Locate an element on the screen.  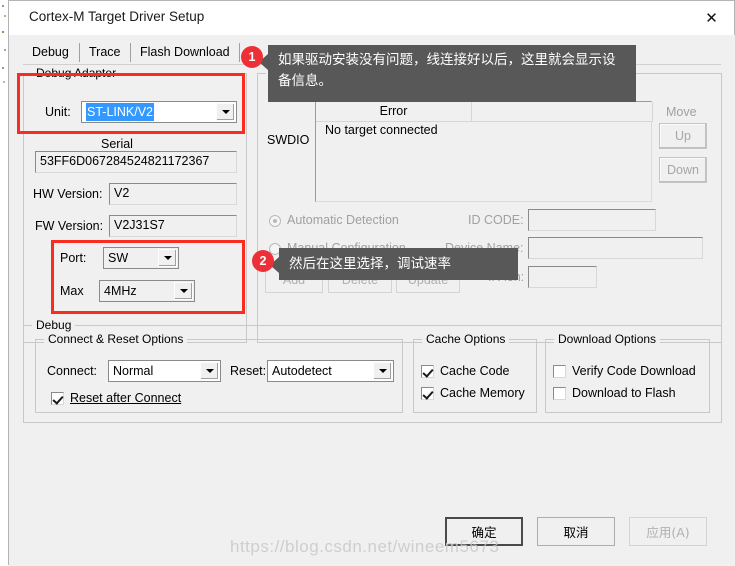
cache-code-checkbox is located at coordinates (427, 371).